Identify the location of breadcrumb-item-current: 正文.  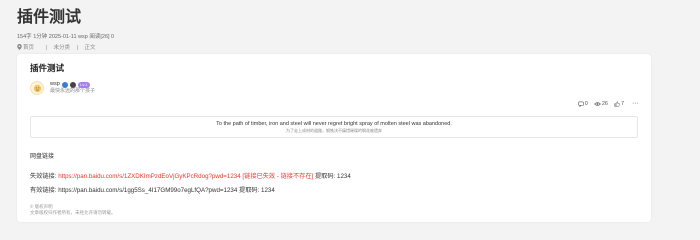
(90, 48).